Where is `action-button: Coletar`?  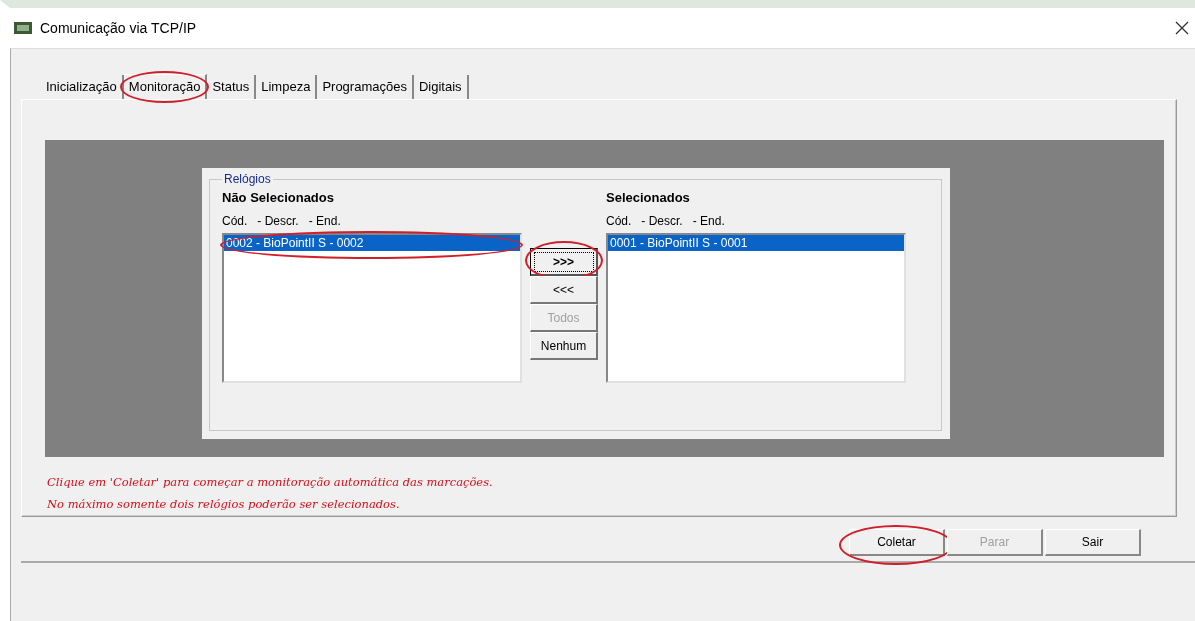
action-button: Coletar is located at coordinates (897, 542).